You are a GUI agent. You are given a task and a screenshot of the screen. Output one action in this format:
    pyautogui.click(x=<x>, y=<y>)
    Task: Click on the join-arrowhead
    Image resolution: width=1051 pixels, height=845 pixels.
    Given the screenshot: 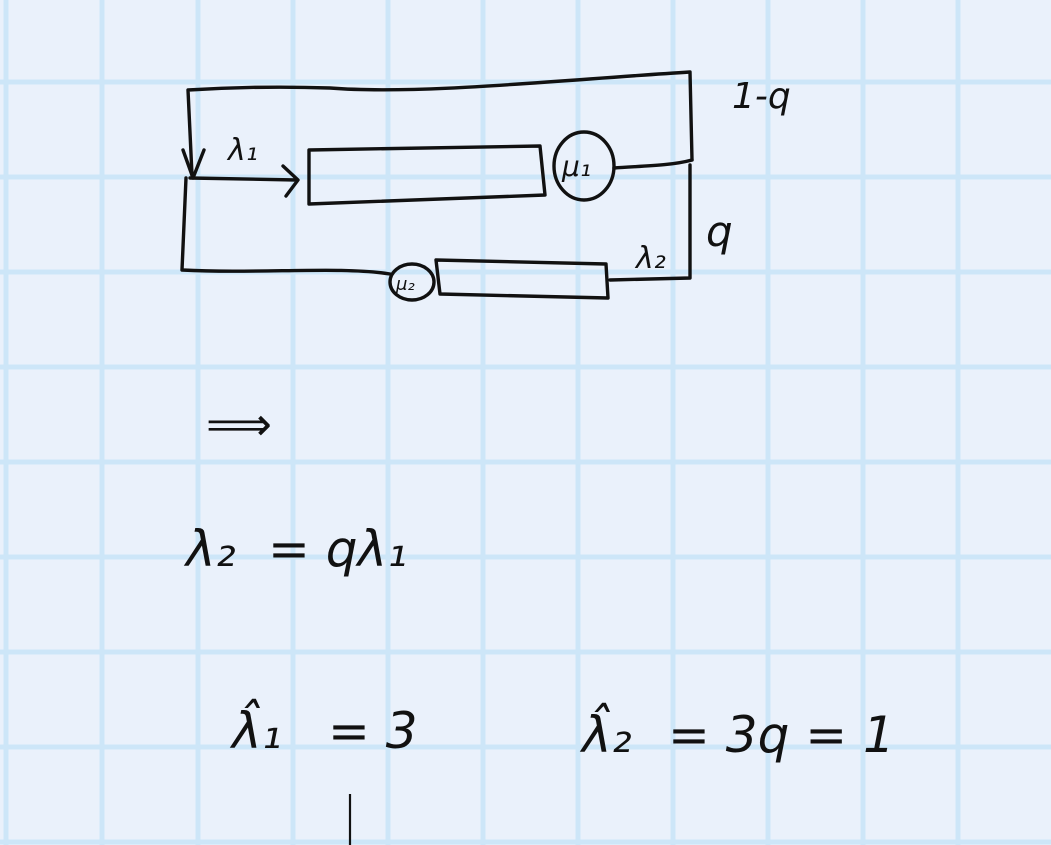 What is the action you would take?
    pyautogui.click(x=193, y=164)
    